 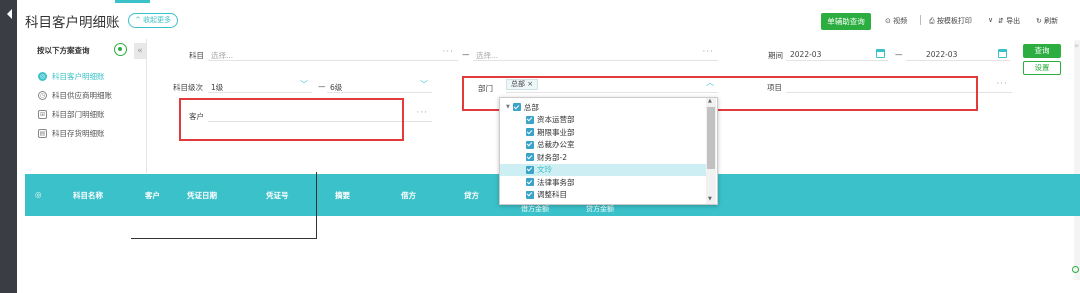 I want to click on plan-item-customer-ledger: ◎ 科目客户明细账, so click(x=71, y=76).